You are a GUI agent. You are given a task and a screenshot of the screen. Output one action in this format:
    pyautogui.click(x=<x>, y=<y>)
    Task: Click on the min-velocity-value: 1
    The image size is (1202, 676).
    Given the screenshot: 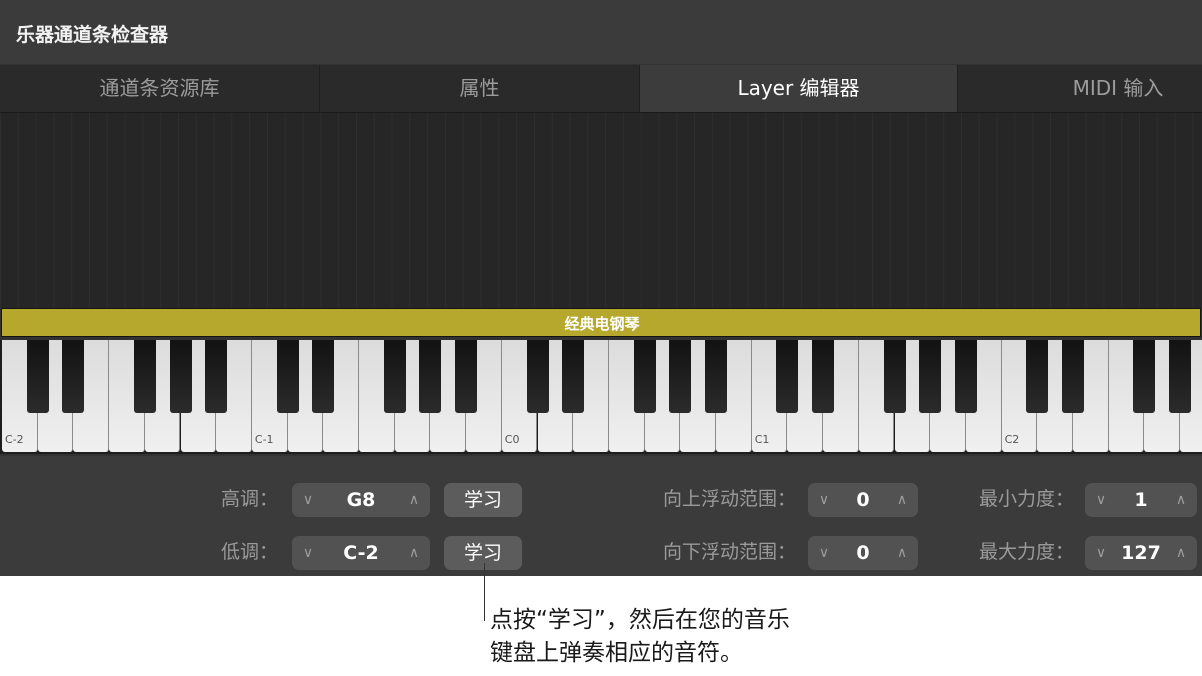 What is the action you would take?
    pyautogui.click(x=1141, y=500)
    